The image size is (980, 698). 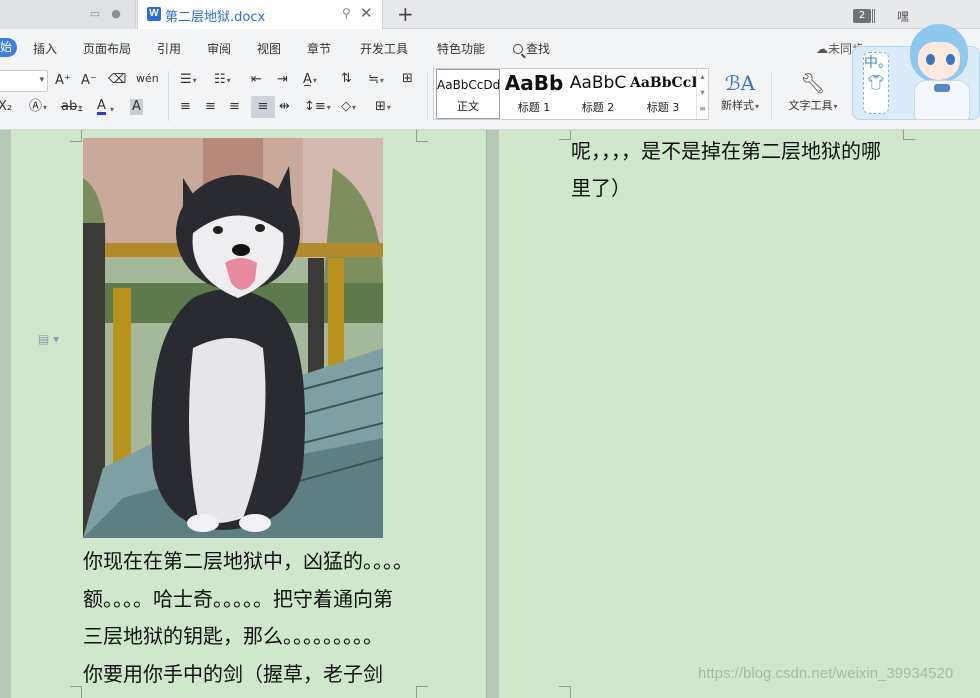 I want to click on new-tab-button: +, so click(x=405, y=14).